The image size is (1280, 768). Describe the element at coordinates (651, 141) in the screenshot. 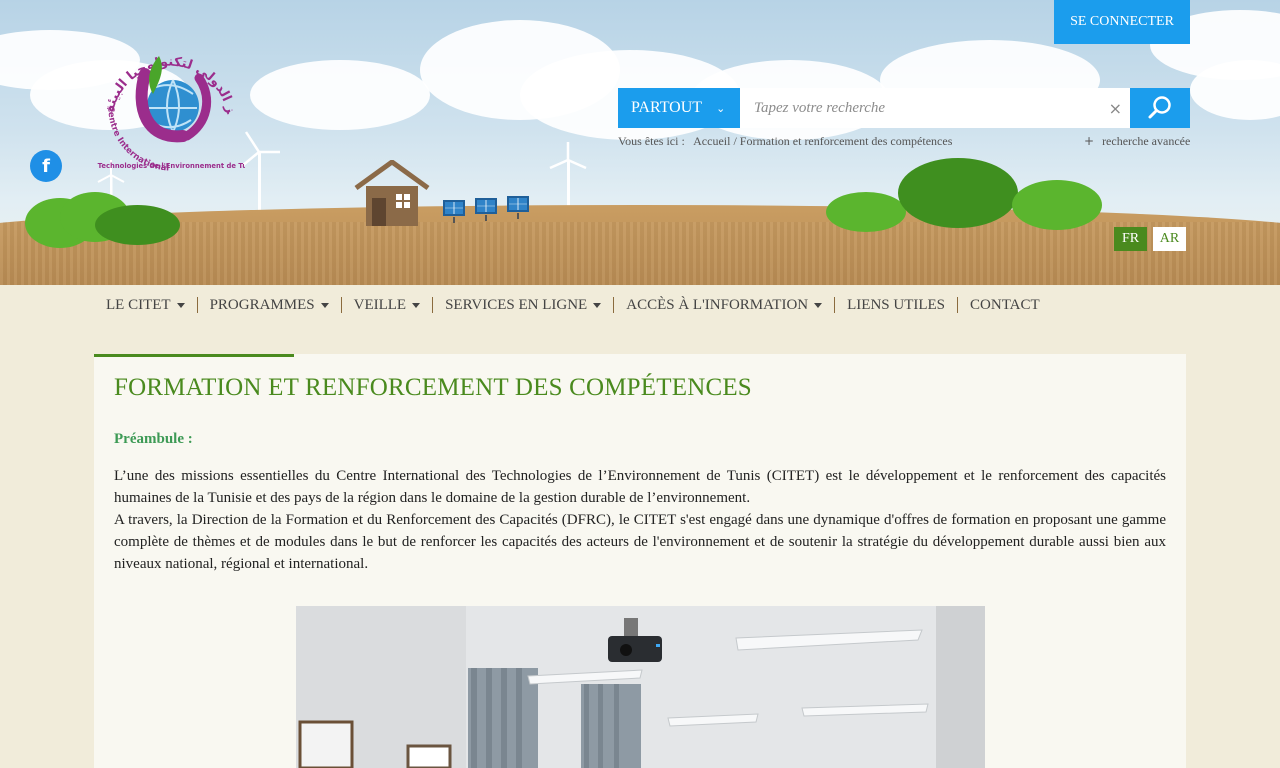

I see `breadcrumb-prefix: Vous êtes ici :` at that location.